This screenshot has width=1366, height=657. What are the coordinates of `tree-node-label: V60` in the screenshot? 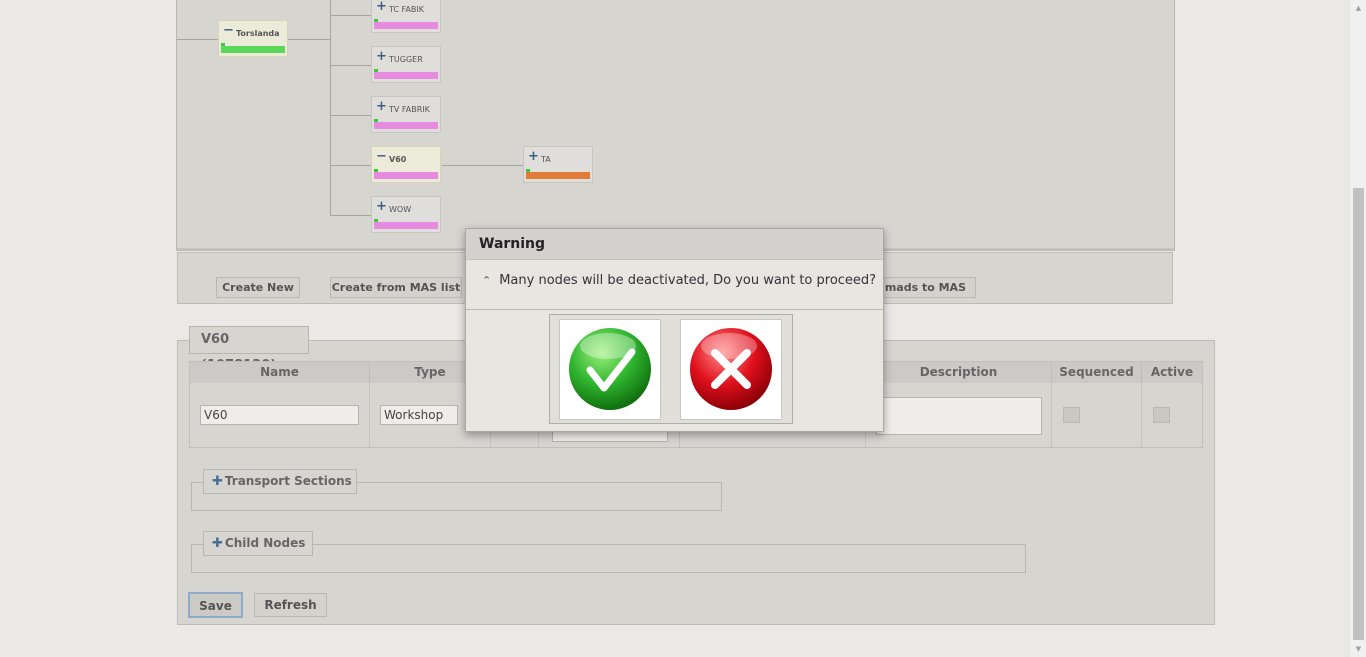 It's located at (398, 159).